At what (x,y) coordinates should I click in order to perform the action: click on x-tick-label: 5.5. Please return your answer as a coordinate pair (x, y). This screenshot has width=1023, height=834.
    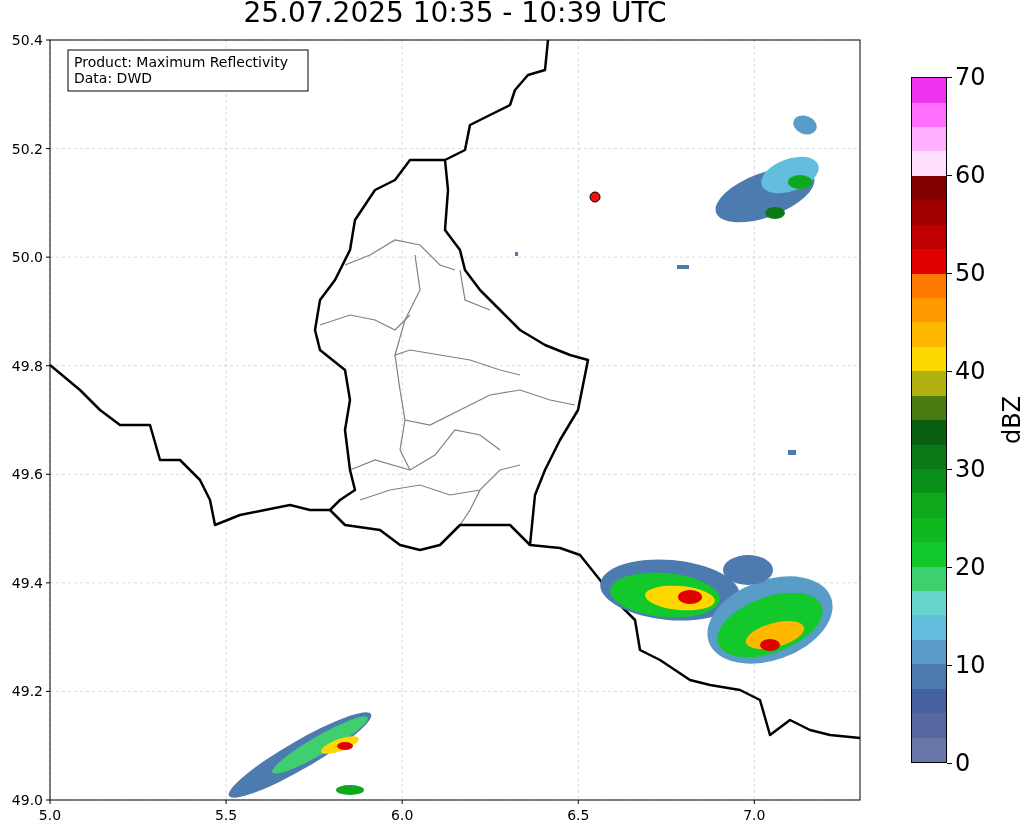
    Looking at the image, I should click on (226, 811).